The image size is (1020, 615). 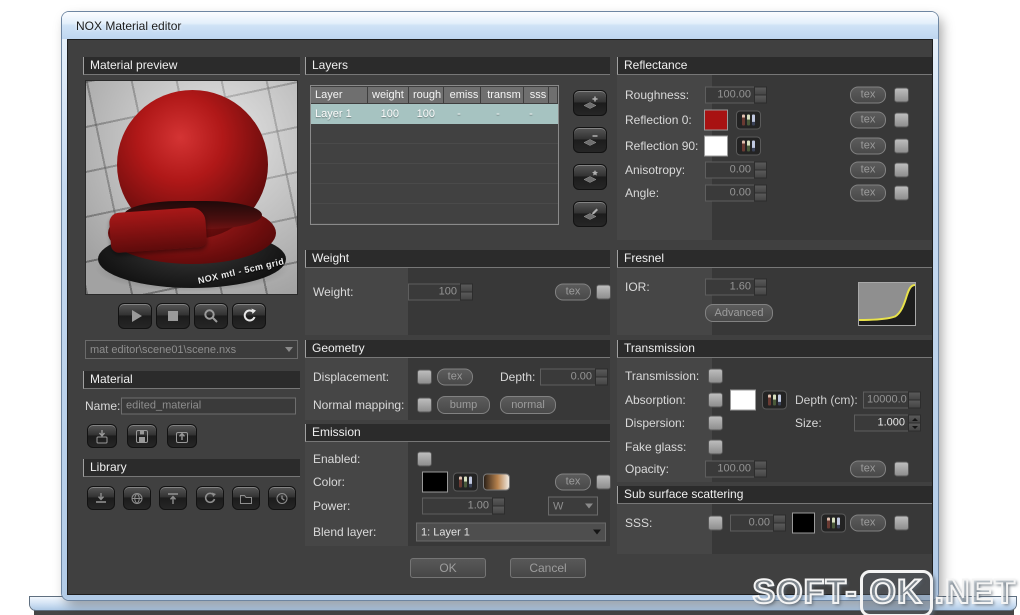 I want to click on preview-ball-slice, so click(x=158, y=230).